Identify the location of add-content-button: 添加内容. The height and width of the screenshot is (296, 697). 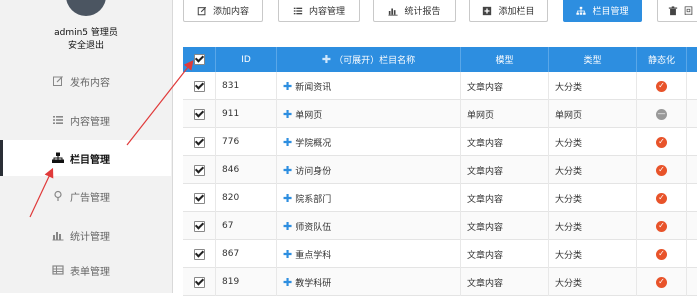
(223, 11).